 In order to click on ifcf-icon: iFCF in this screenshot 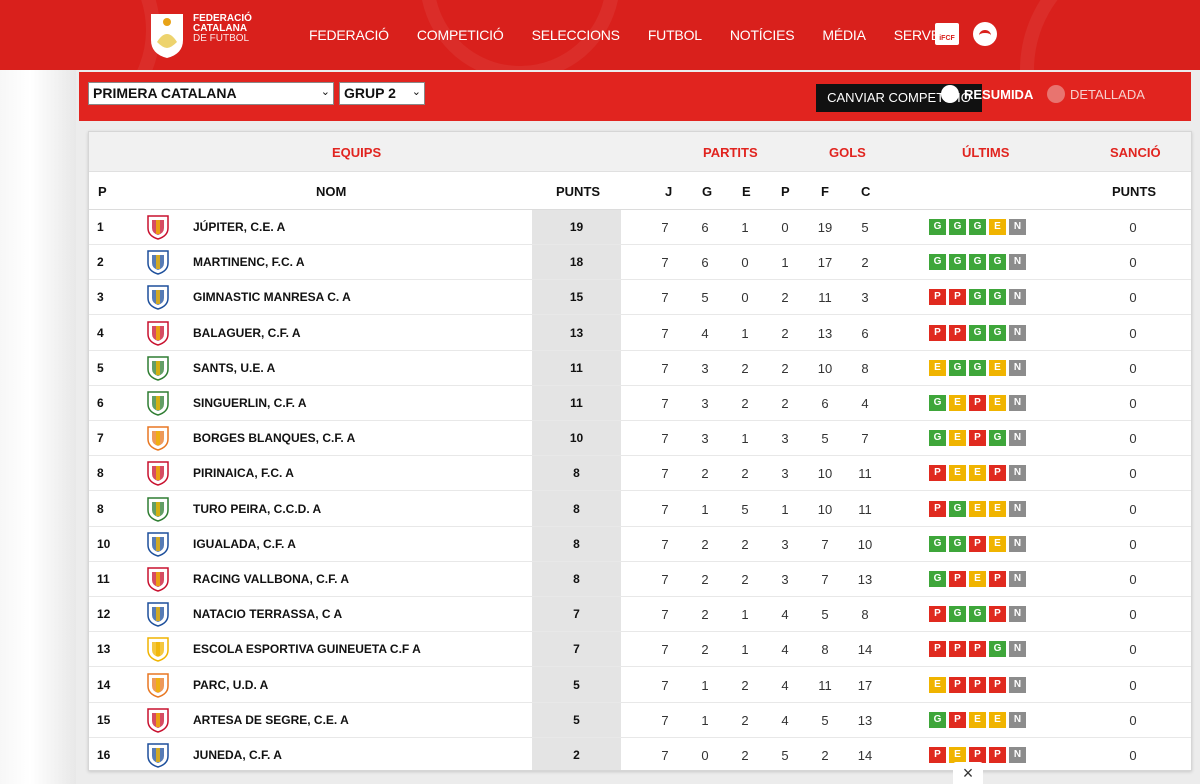, I will do `click(947, 34)`.